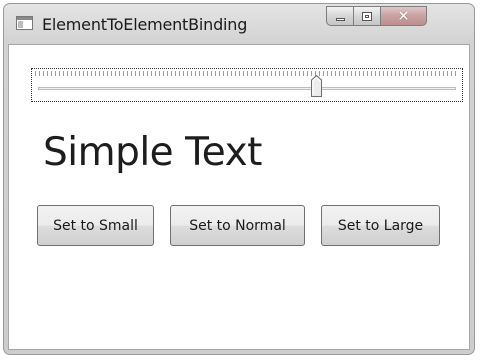 The width and height of the screenshot is (481, 361). I want to click on close-button: ✕, so click(404, 16).